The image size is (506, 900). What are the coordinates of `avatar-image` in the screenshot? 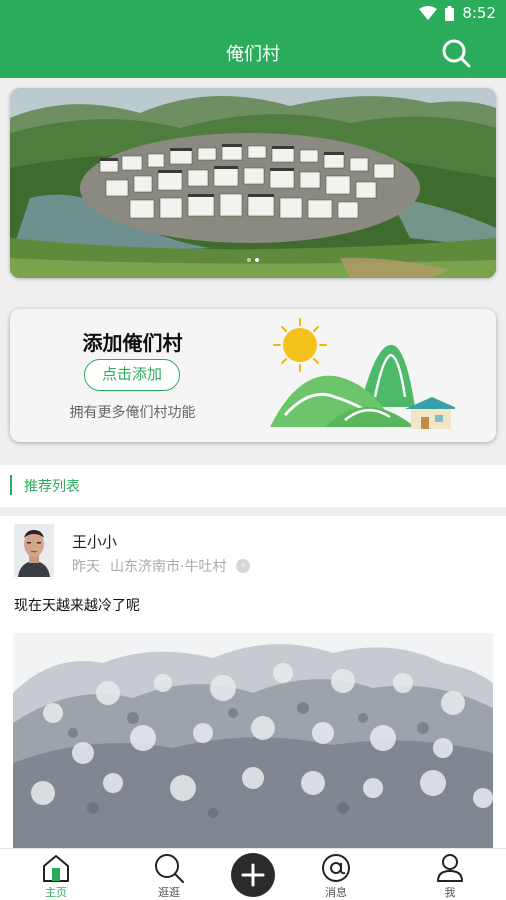 It's located at (34, 550).